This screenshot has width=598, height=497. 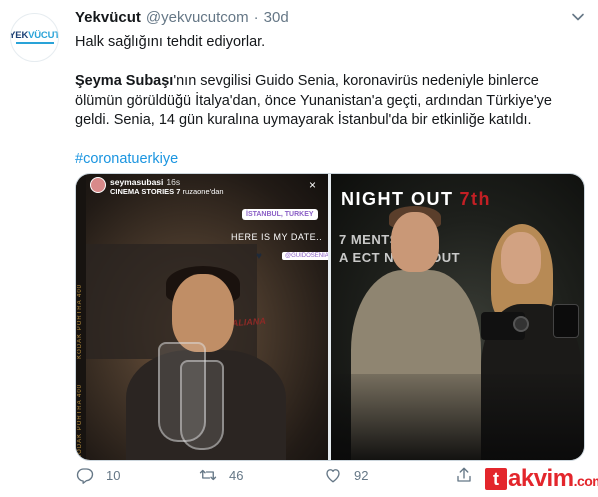 I want to click on story-username: seymasubasi 16s, so click(x=145, y=182).